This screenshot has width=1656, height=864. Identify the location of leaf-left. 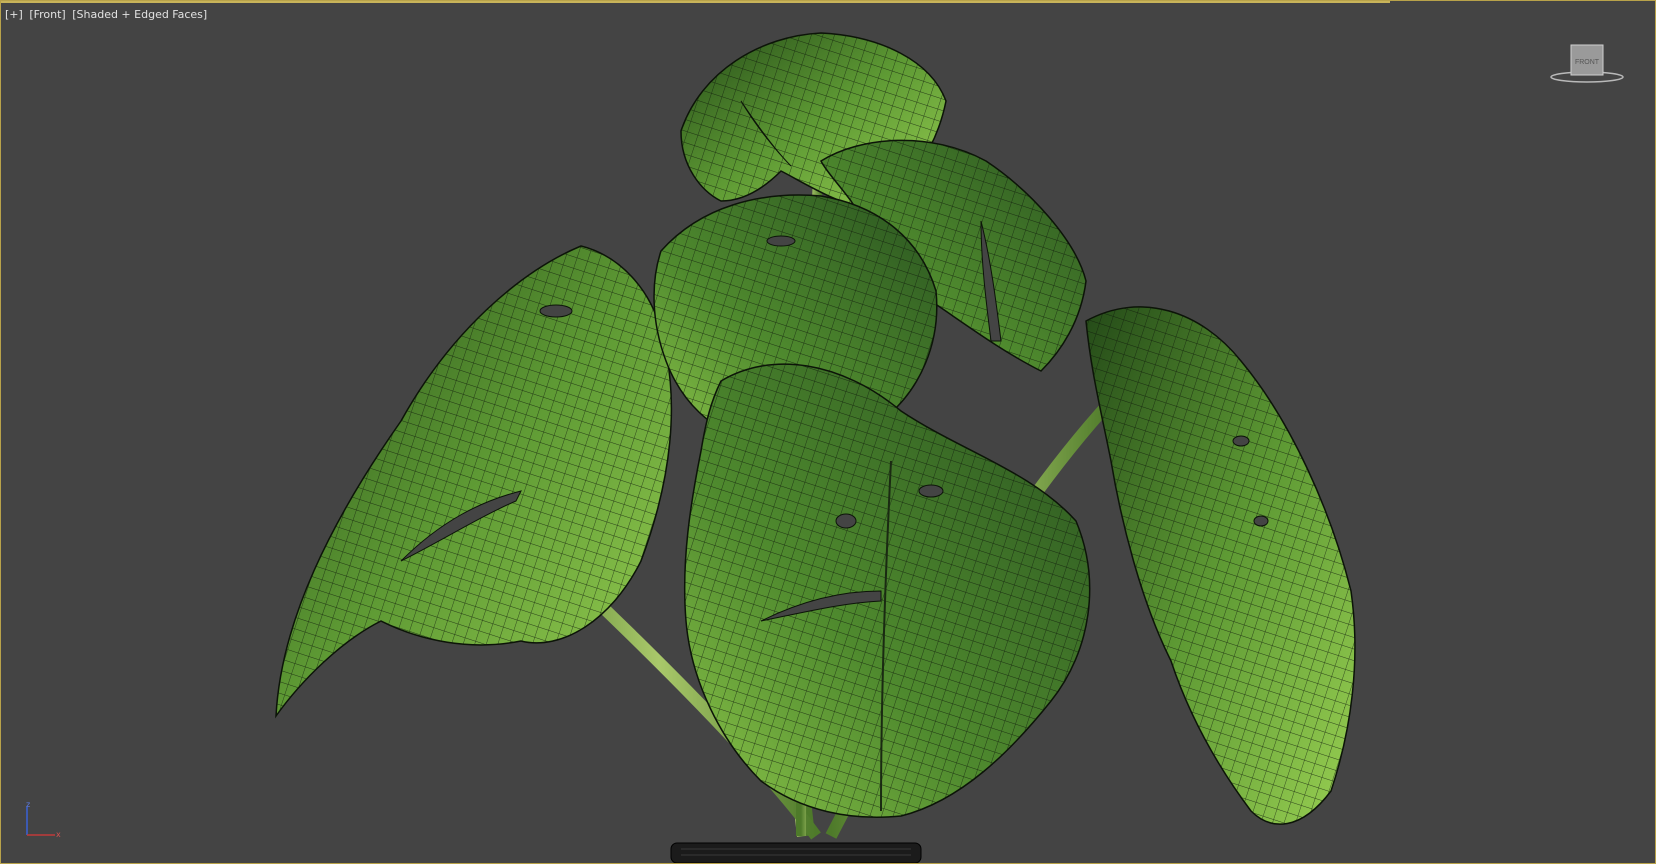
(474, 482).